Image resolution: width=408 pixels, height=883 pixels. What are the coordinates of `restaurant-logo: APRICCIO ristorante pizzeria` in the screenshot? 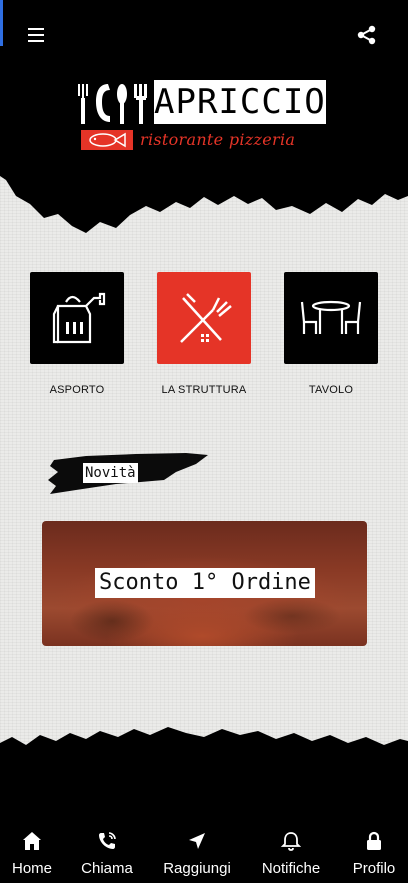 It's located at (204, 117).